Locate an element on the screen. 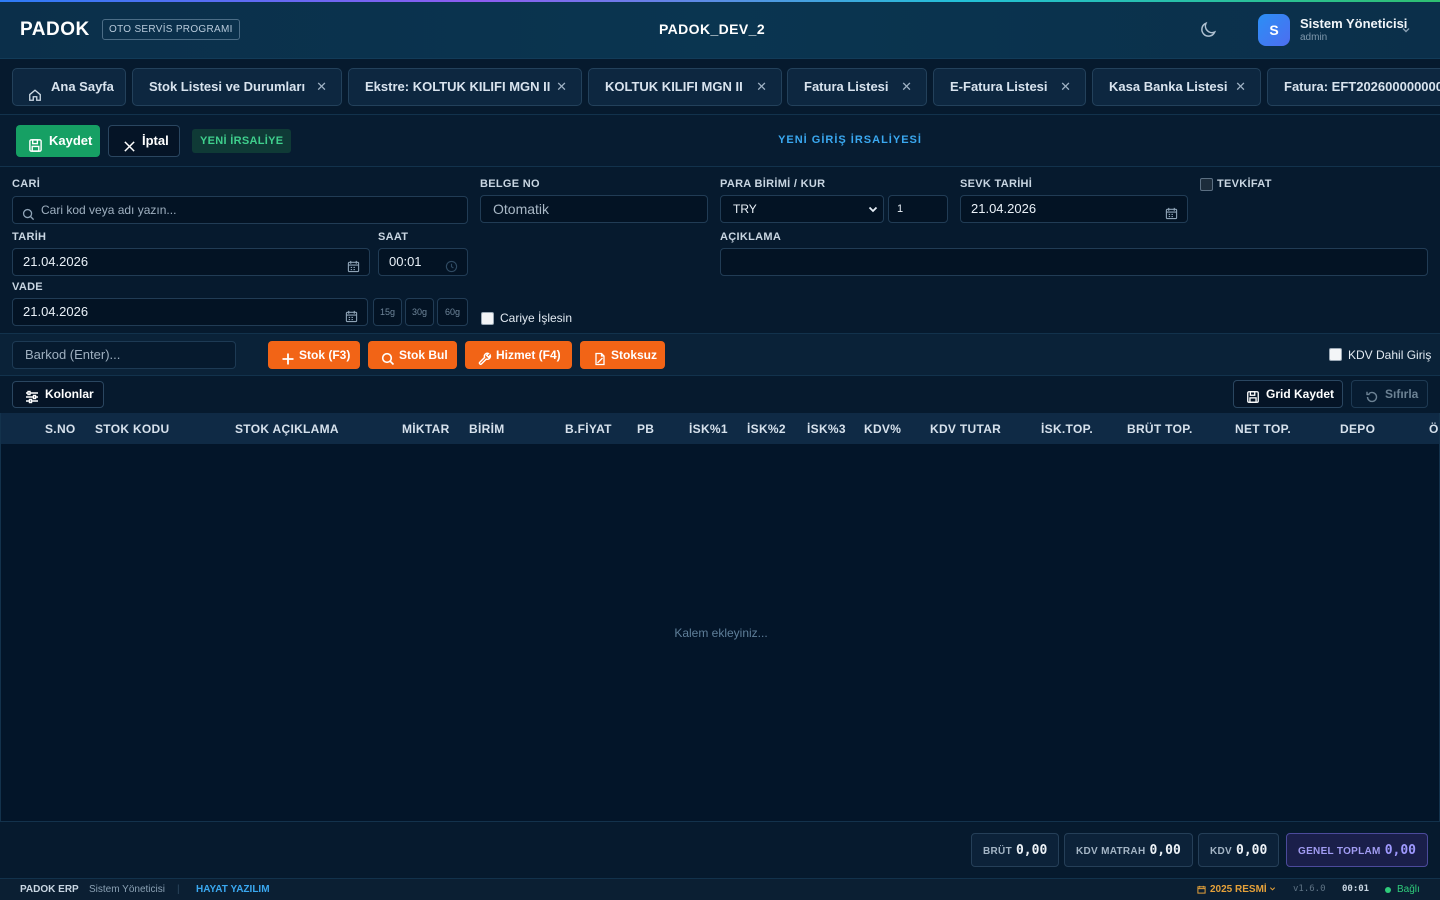 The image size is (1440, 900). tab-ekstre: Ekstre: KOLTUK KILIFI MGN II ✕ is located at coordinates (465, 87).